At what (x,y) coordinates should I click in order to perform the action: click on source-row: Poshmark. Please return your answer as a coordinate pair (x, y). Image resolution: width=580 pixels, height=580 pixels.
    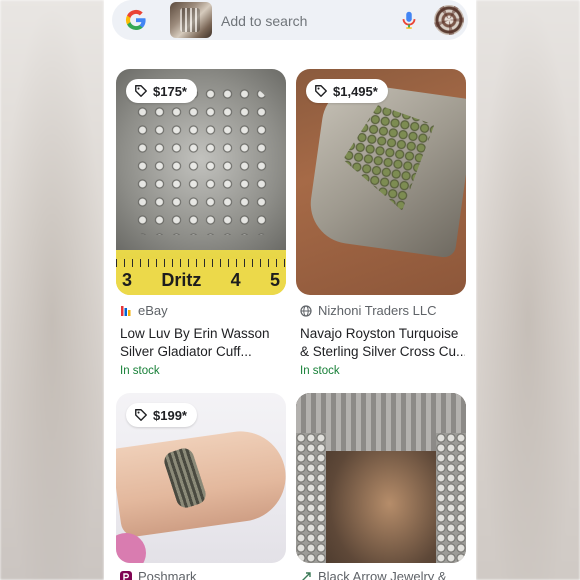
    Looking at the image, I should click on (158, 574).